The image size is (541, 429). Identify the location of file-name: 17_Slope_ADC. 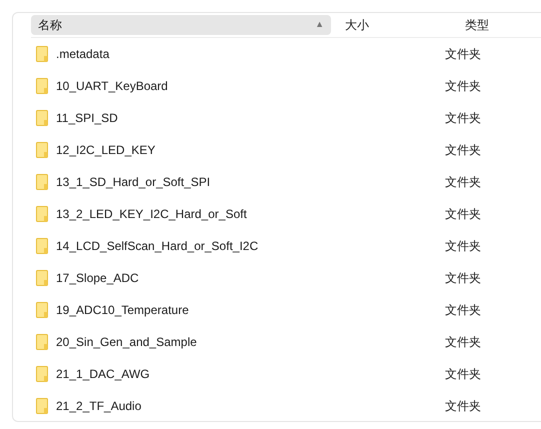
(98, 278).